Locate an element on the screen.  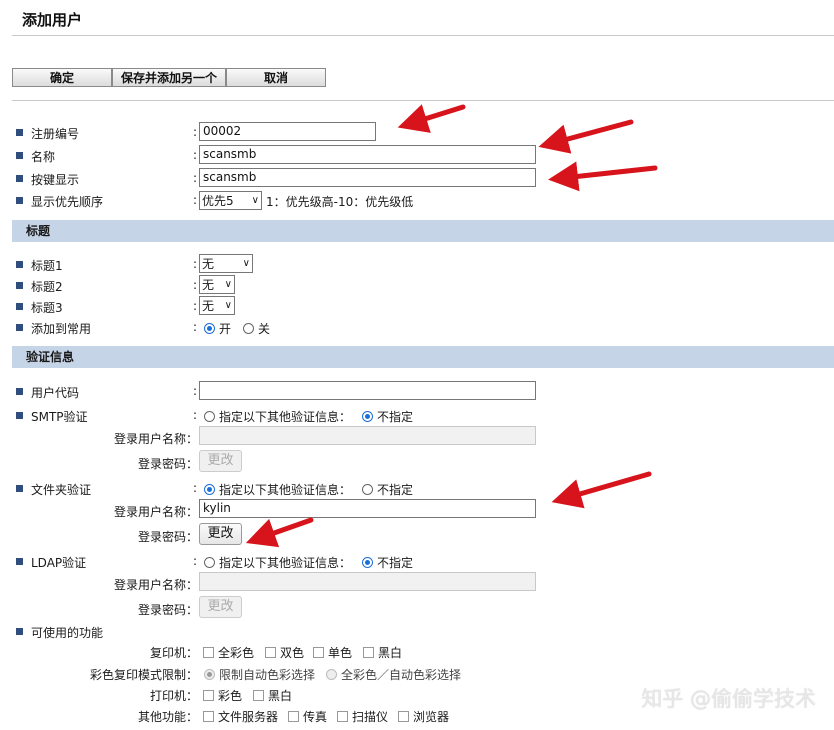
name-label: 名称 is located at coordinates (43, 157).